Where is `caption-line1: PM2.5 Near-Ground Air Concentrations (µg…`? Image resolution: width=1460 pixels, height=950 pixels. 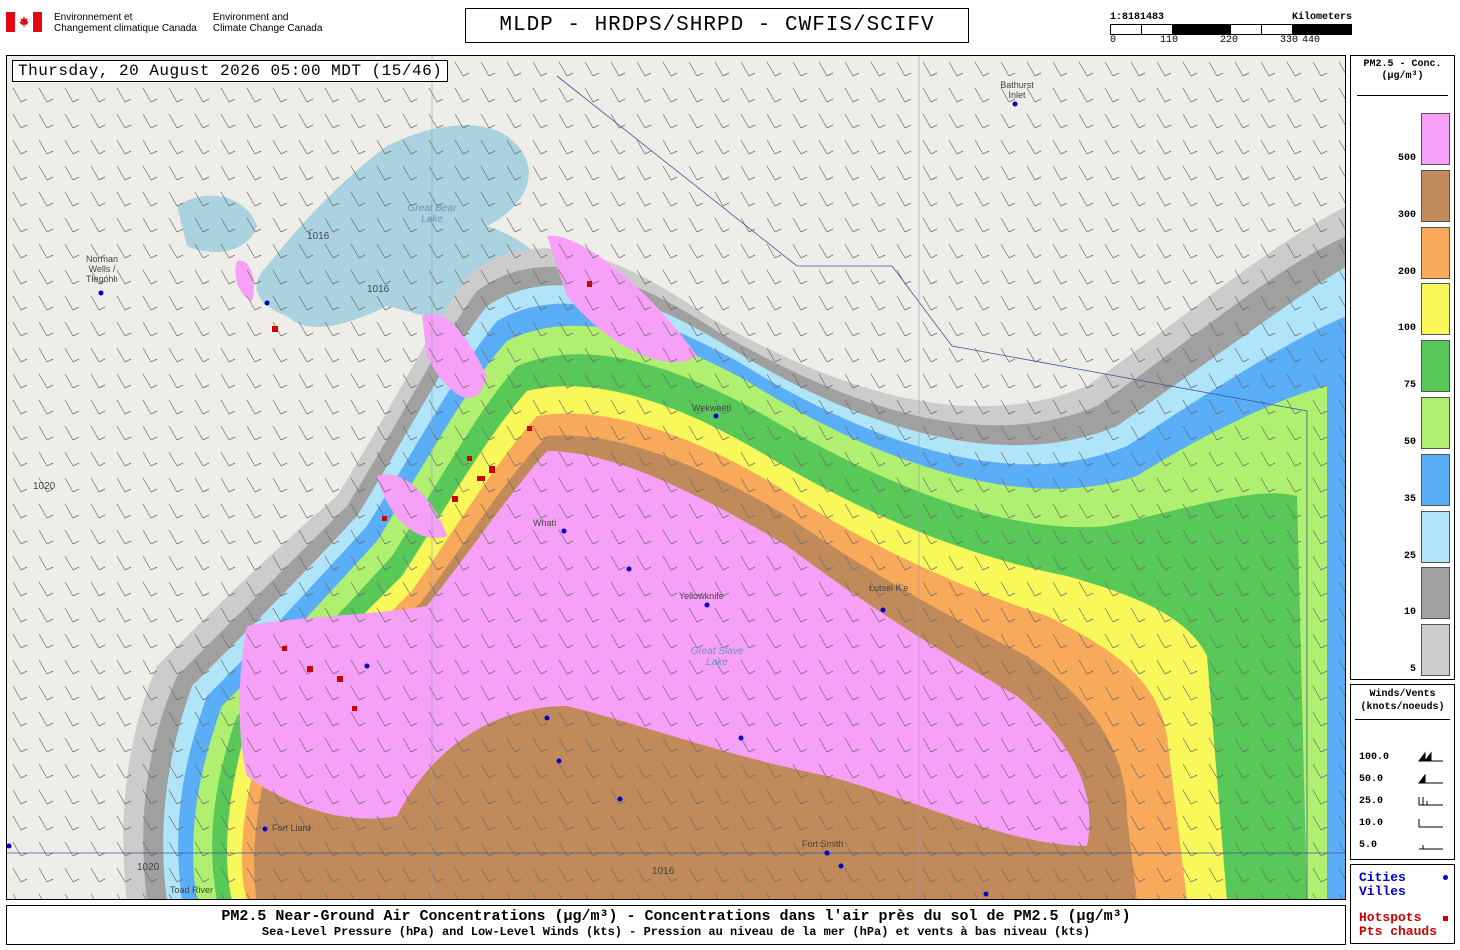
caption-line1: PM2.5 Near-Ground Air Concentrations (µg… is located at coordinates (676, 916).